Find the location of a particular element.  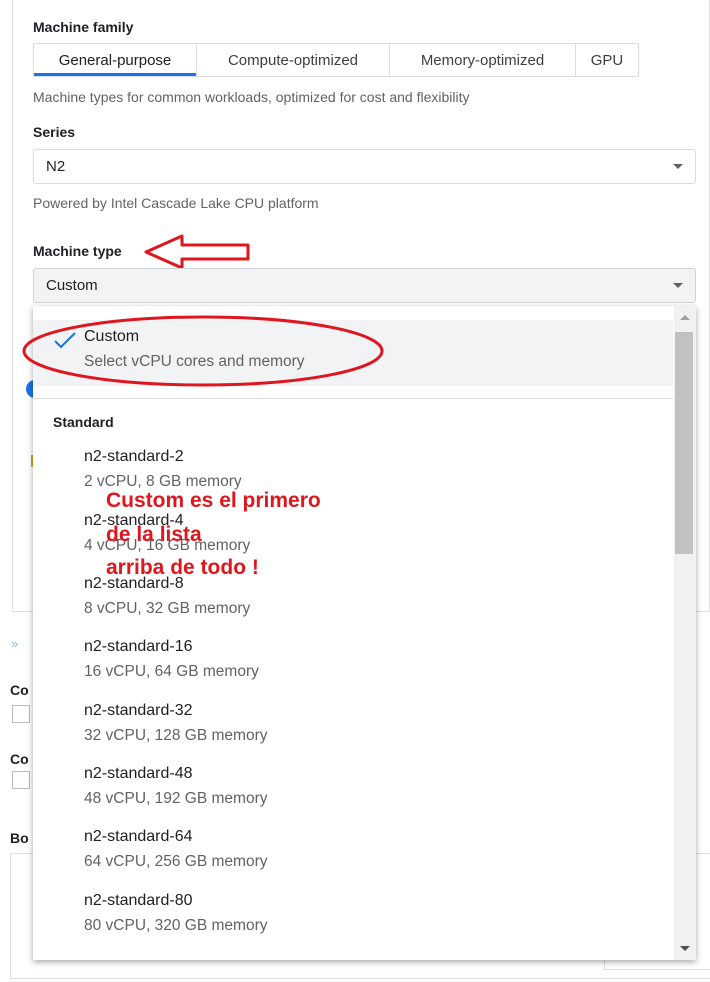

annotation-text-line-1: Custom es el primero is located at coordinates (213, 500).